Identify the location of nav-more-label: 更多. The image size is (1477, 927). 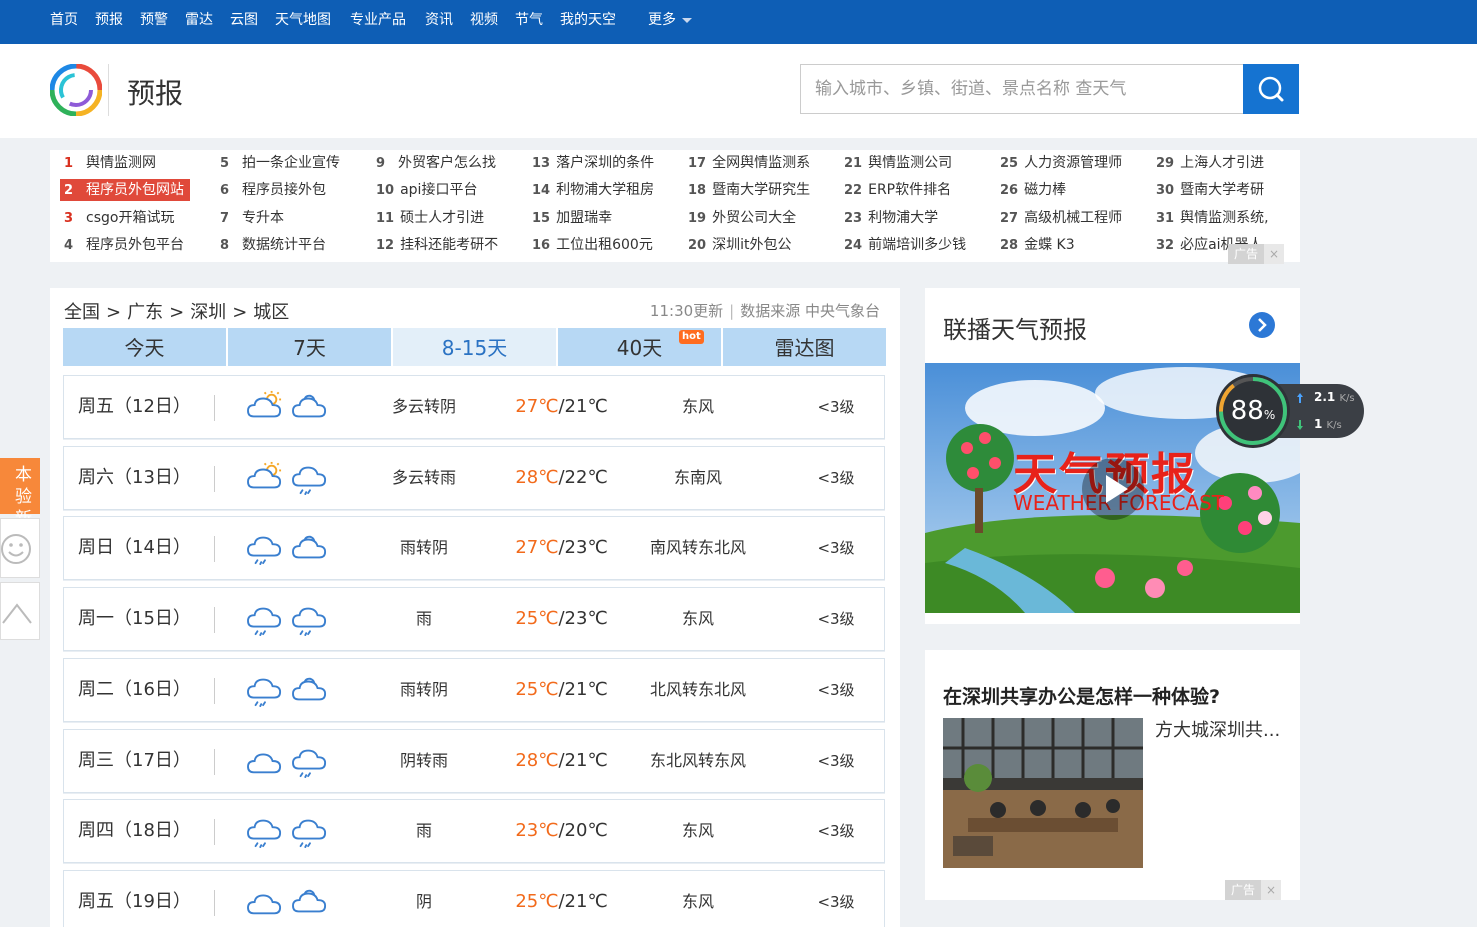
(662, 20).